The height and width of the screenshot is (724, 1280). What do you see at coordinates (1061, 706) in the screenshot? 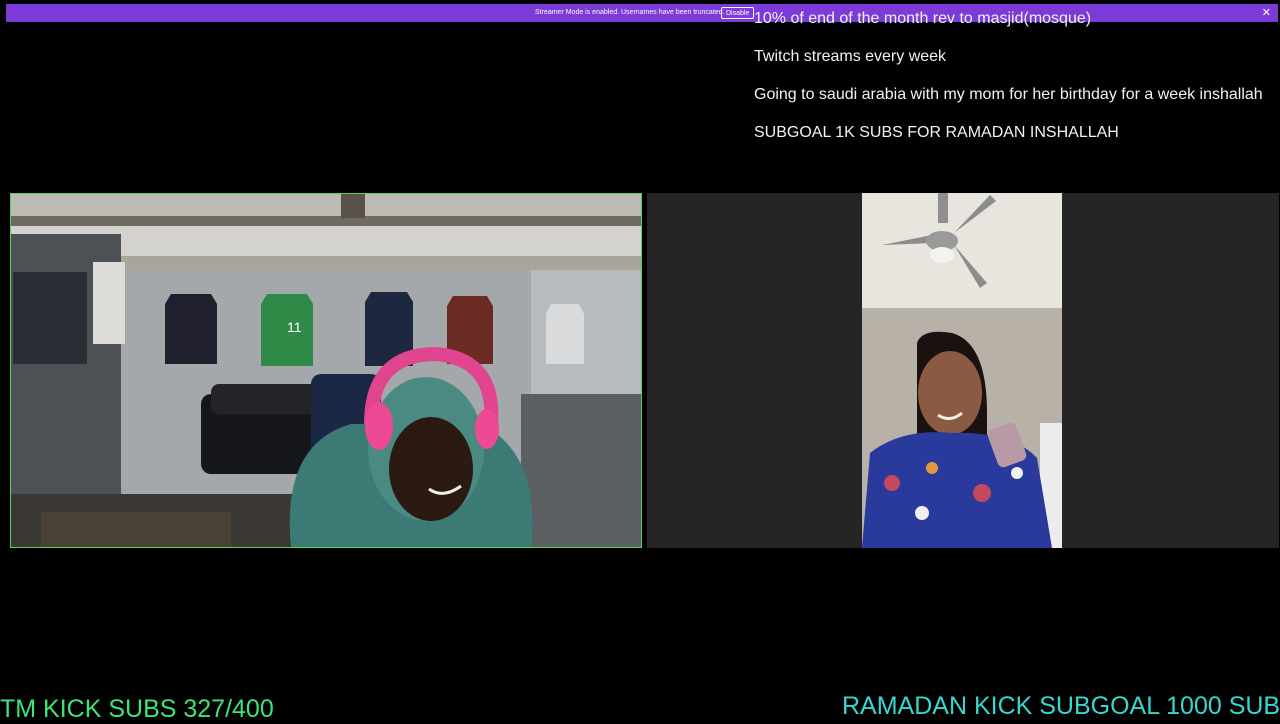
I see `subgoal-label: RAMADAN KICK SUBGOAL 1000 SUBS` at bounding box center [1061, 706].